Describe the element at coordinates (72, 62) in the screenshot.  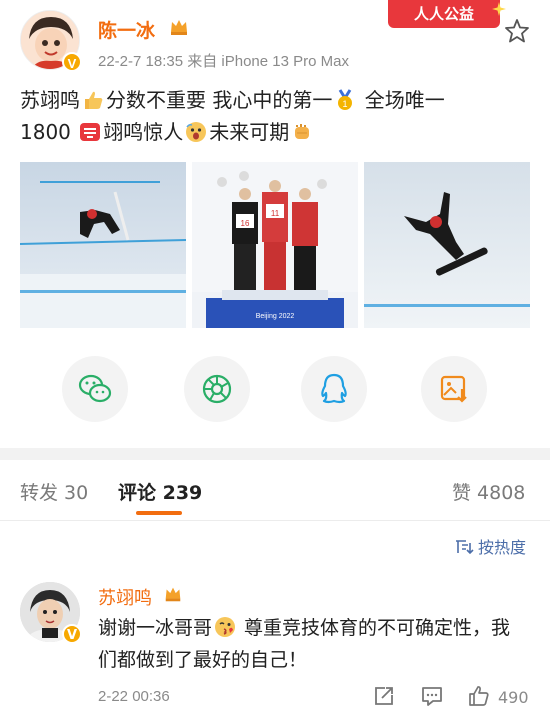
I see `verified-badge-icon: V` at that location.